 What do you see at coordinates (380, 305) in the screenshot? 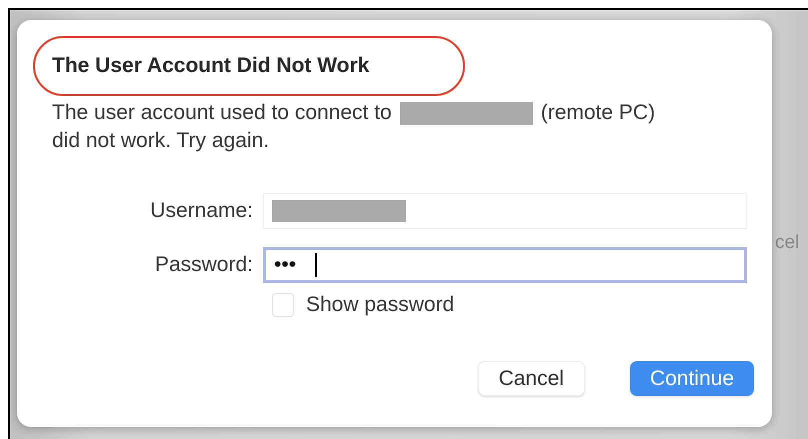
I see `checkbox-label: Show password` at bounding box center [380, 305].